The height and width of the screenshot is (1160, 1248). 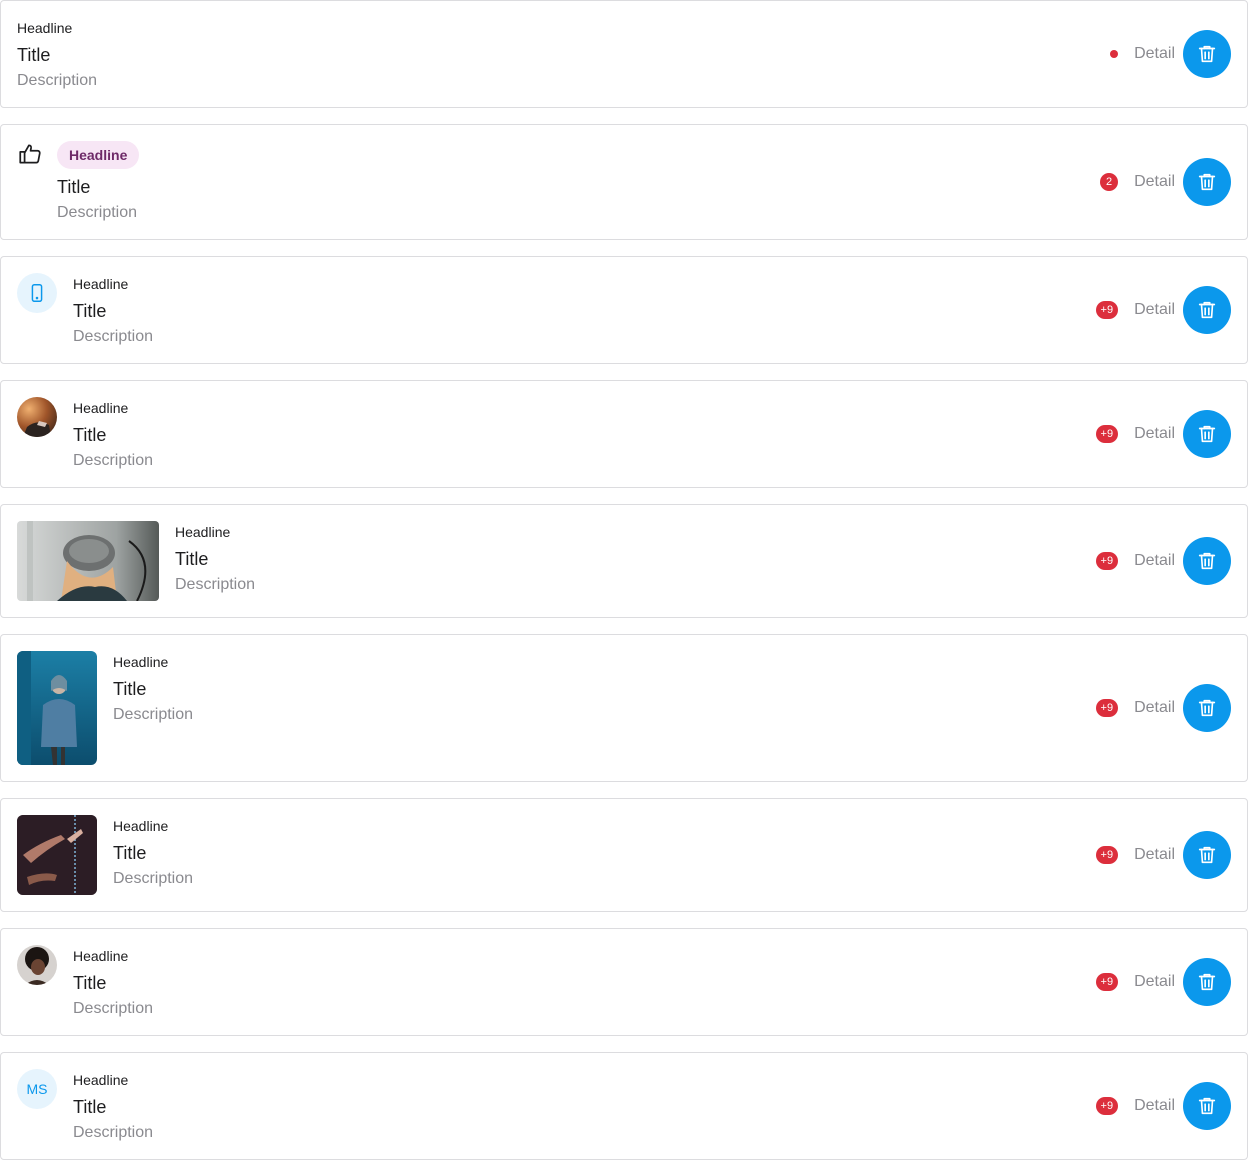 I want to click on notification-dot, so click(x=1114, y=54).